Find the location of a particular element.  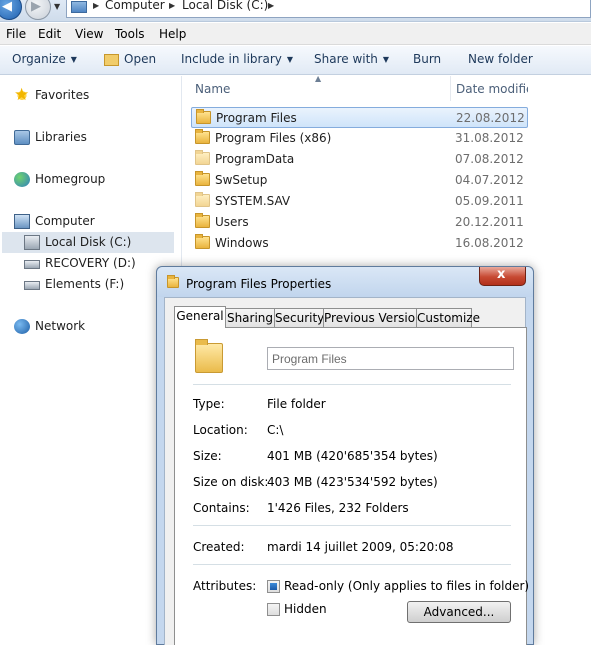

file-date: 22.08.2012 08: is located at coordinates (492, 118).